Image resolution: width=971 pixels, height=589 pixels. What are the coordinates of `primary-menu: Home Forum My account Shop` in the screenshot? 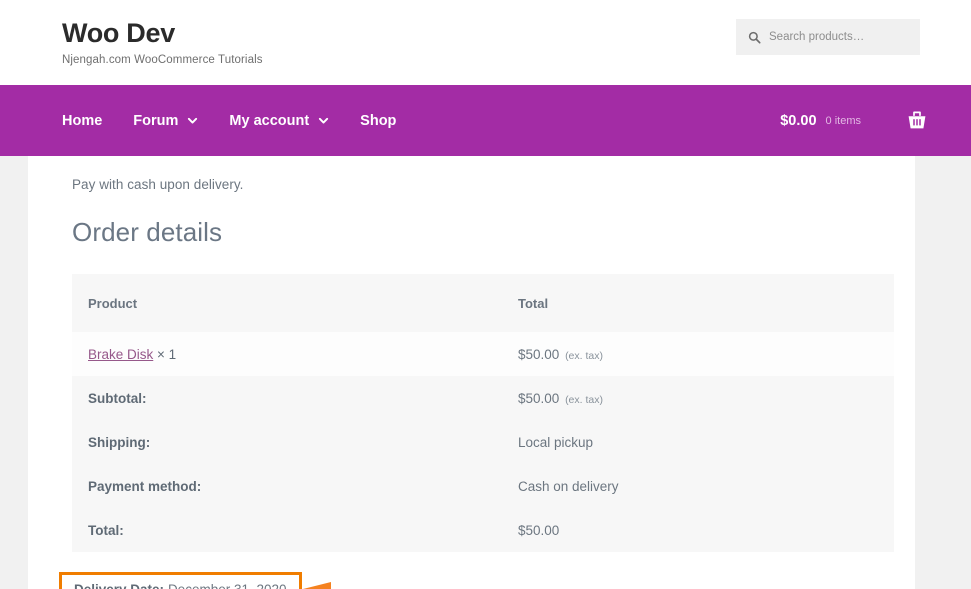 It's located at (229, 120).